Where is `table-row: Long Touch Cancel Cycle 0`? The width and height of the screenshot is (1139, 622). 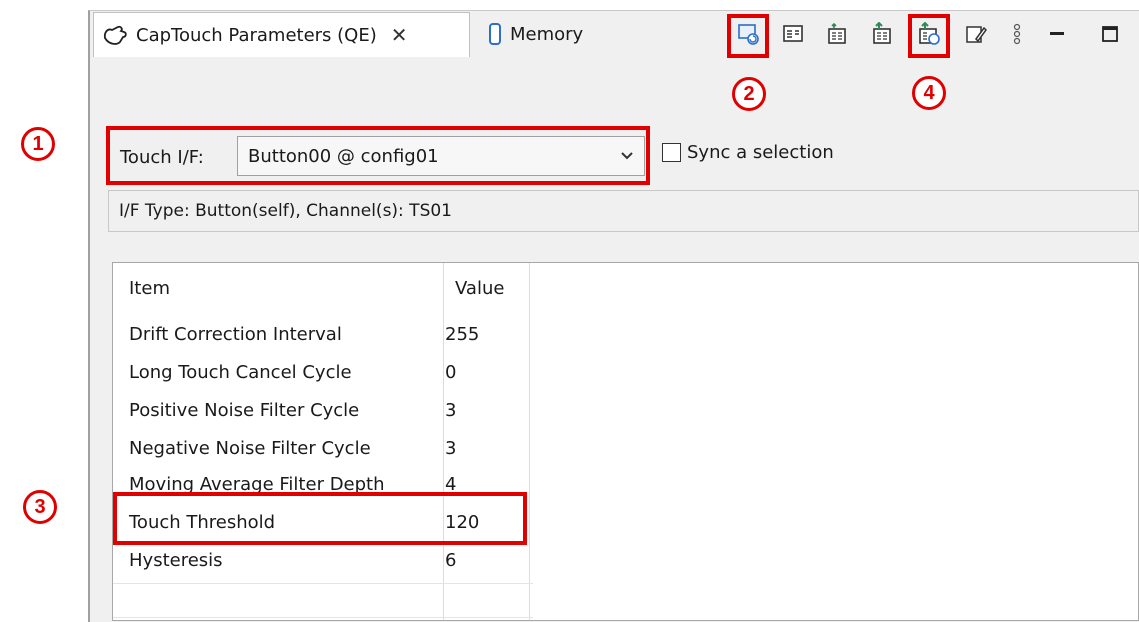 table-row: Long Touch Cancel Cycle 0 is located at coordinates (626, 372).